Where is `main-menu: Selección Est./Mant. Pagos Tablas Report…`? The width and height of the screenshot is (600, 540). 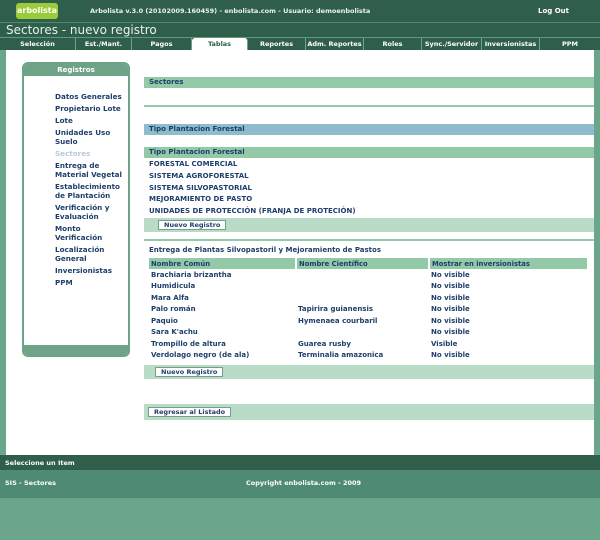 main-menu: Selección Est./Mant. Pagos Tablas Report… is located at coordinates (300, 43).